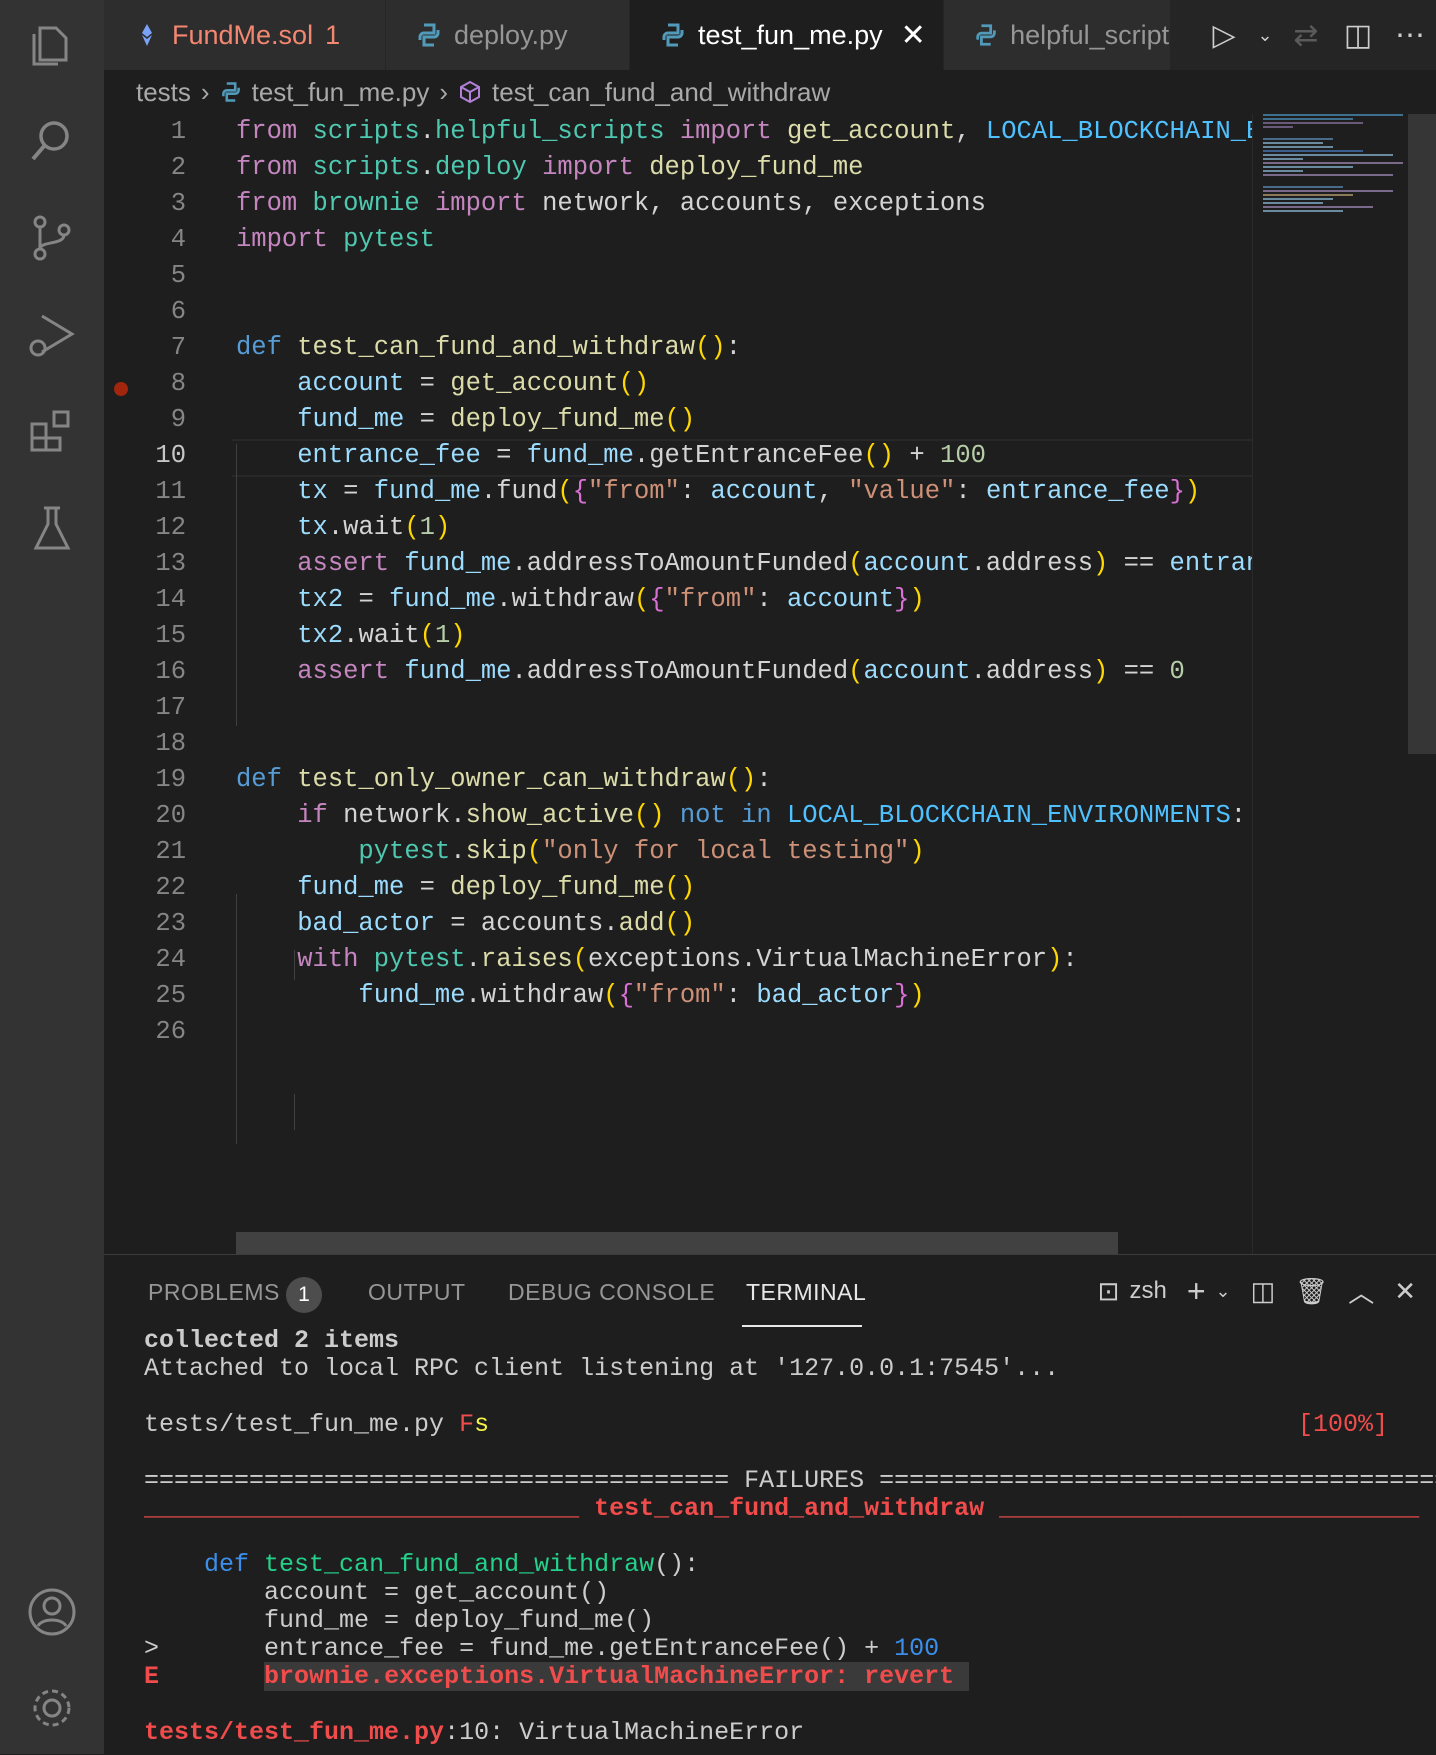 The width and height of the screenshot is (1436, 1755). What do you see at coordinates (1090, 34) in the screenshot?
I see `tab-label: helpful_scripts` at bounding box center [1090, 34].